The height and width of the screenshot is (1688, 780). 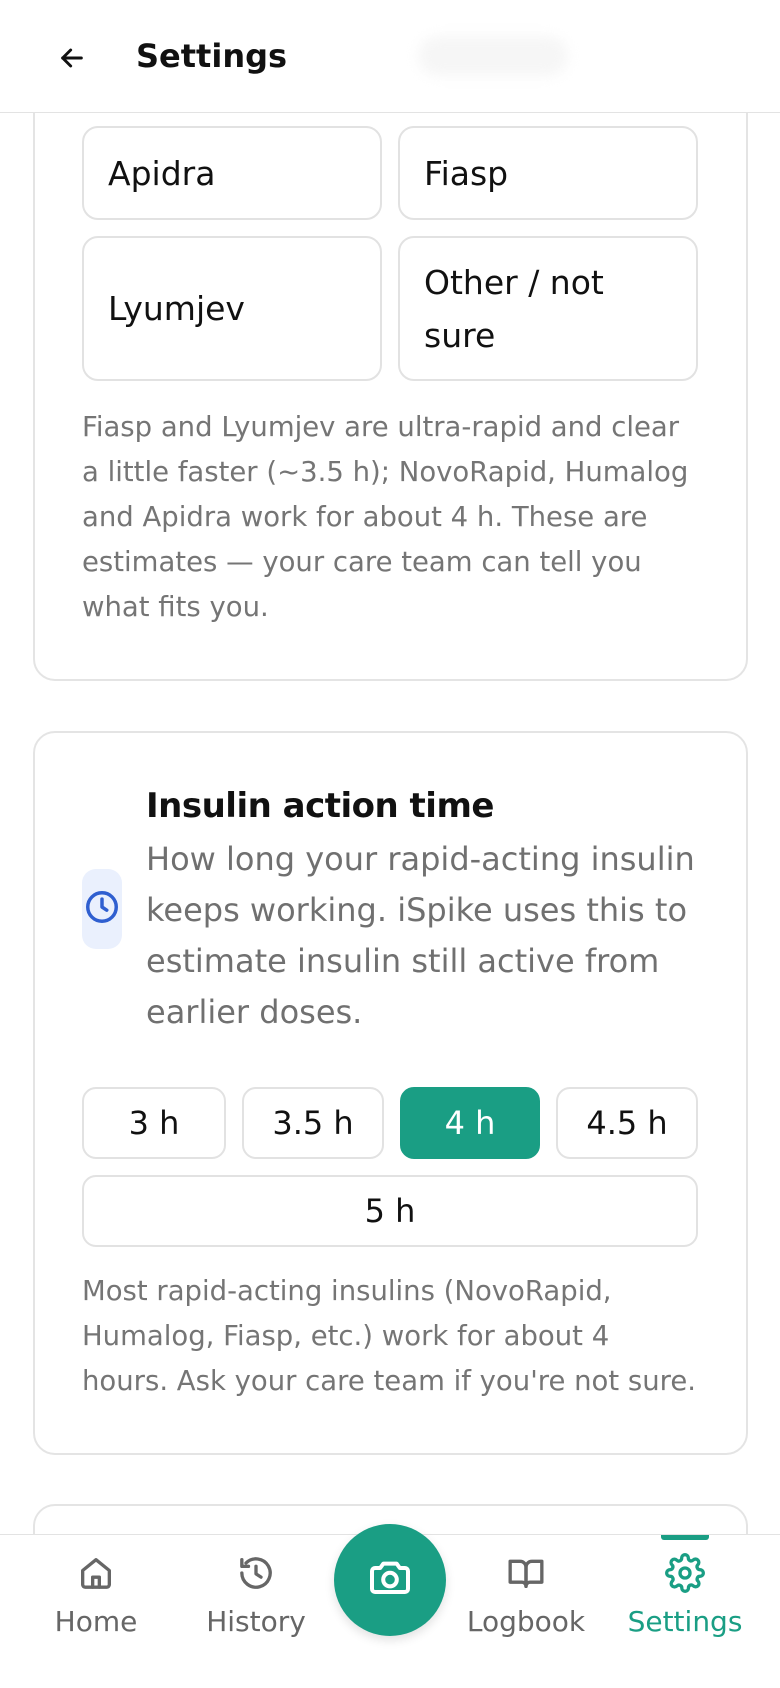 I want to click on brand-option-fiasp: Fiasp, so click(x=548, y=173).